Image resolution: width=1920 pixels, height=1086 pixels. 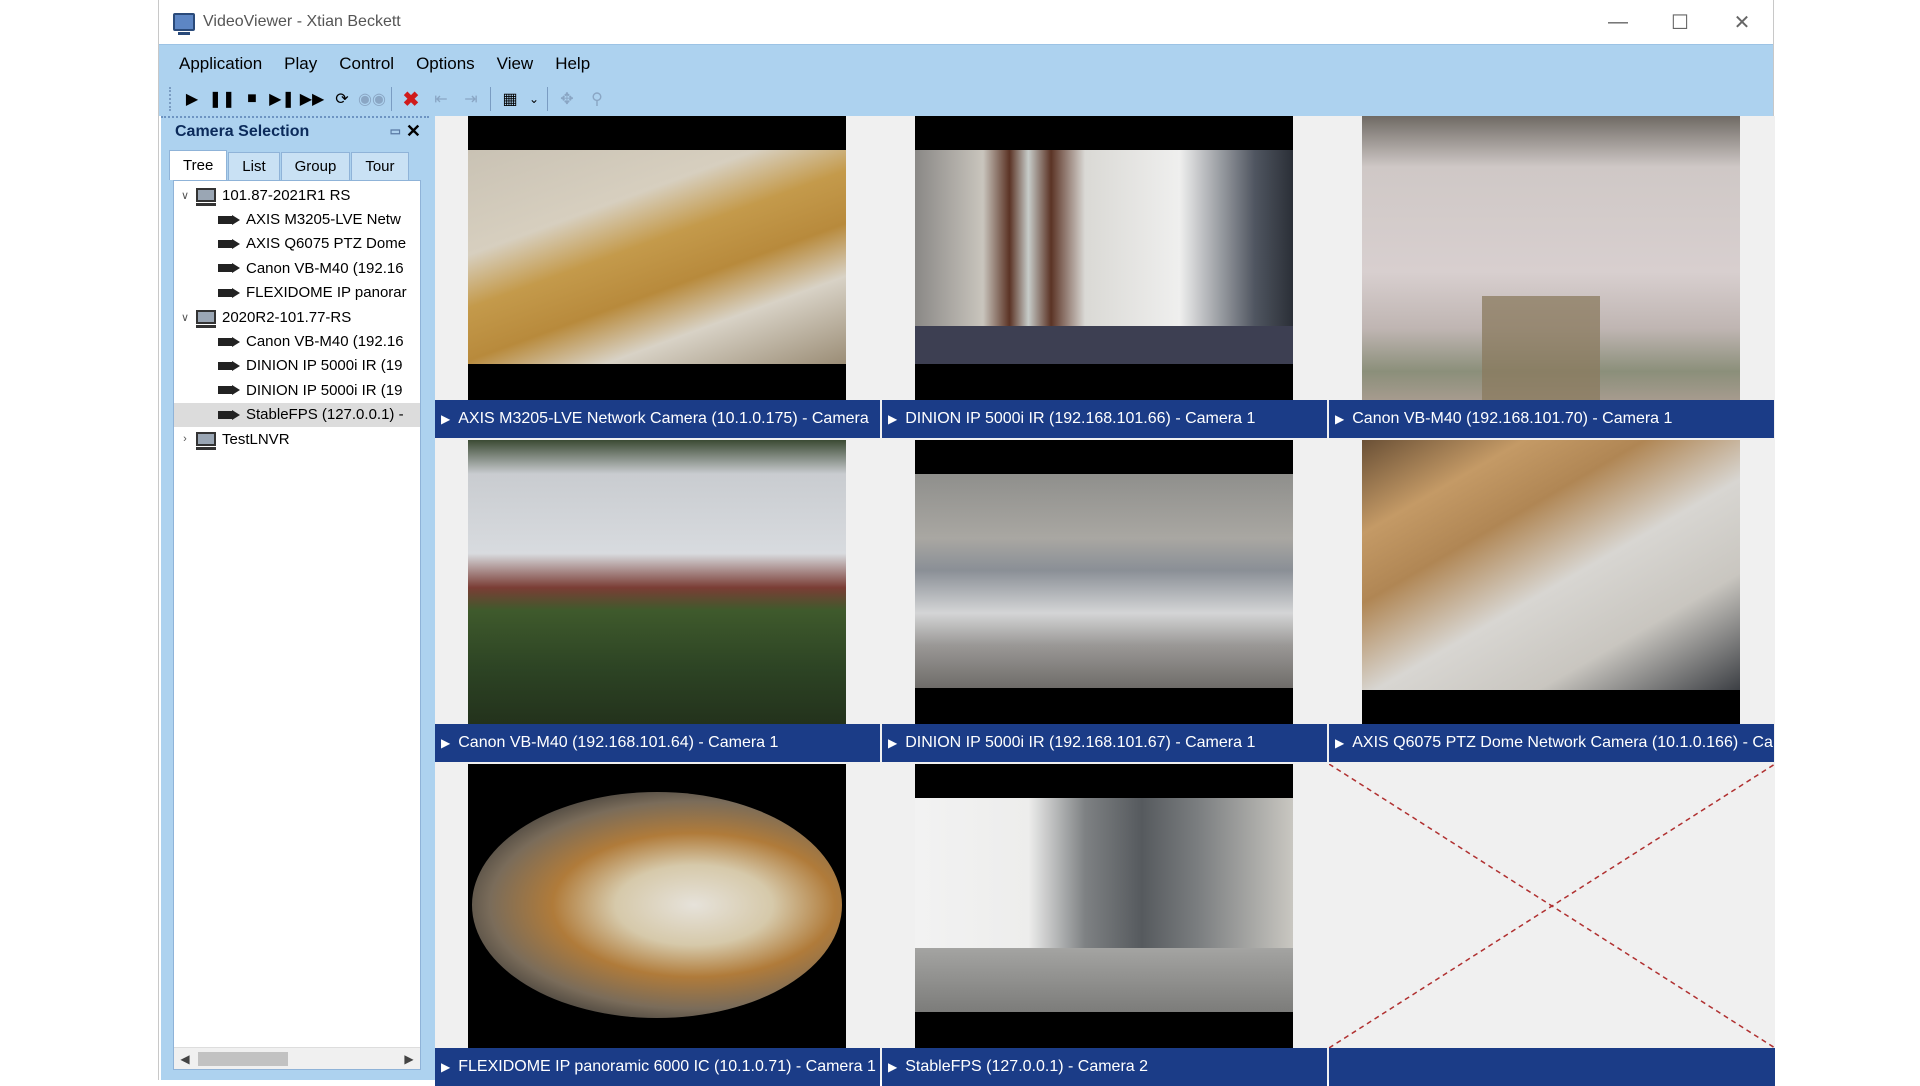 I want to click on binoculars-icon: ◉◉, so click(x=372, y=99).